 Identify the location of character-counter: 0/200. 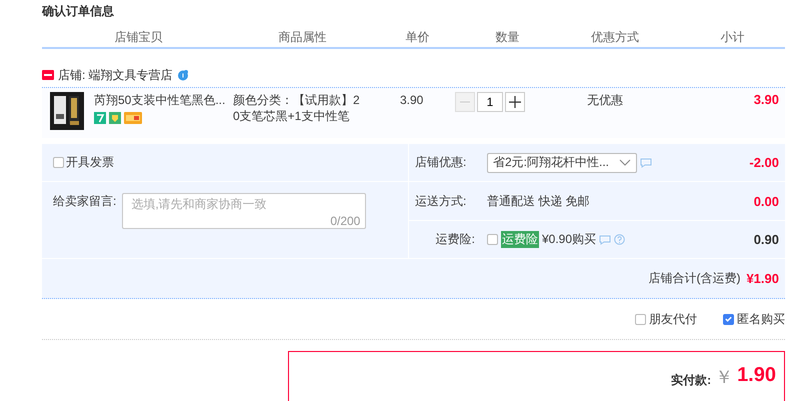
(345, 221).